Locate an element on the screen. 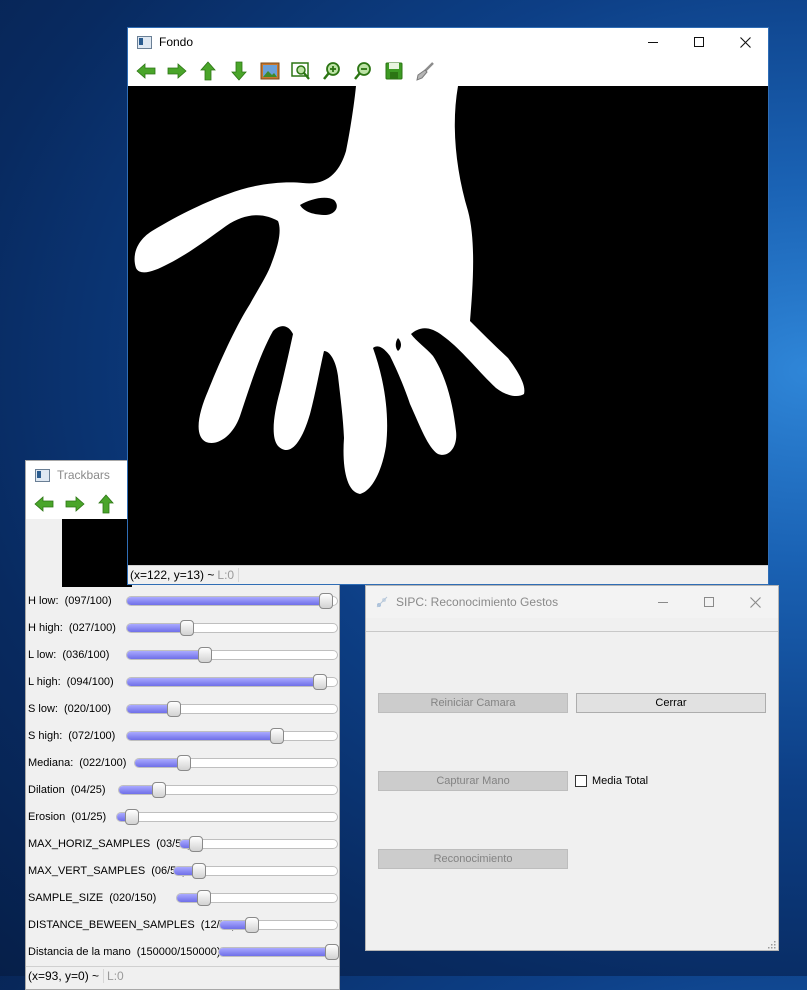 This screenshot has height=990, width=807. trackbar-row-l-low: L low: (036/100) is located at coordinates (183, 655).